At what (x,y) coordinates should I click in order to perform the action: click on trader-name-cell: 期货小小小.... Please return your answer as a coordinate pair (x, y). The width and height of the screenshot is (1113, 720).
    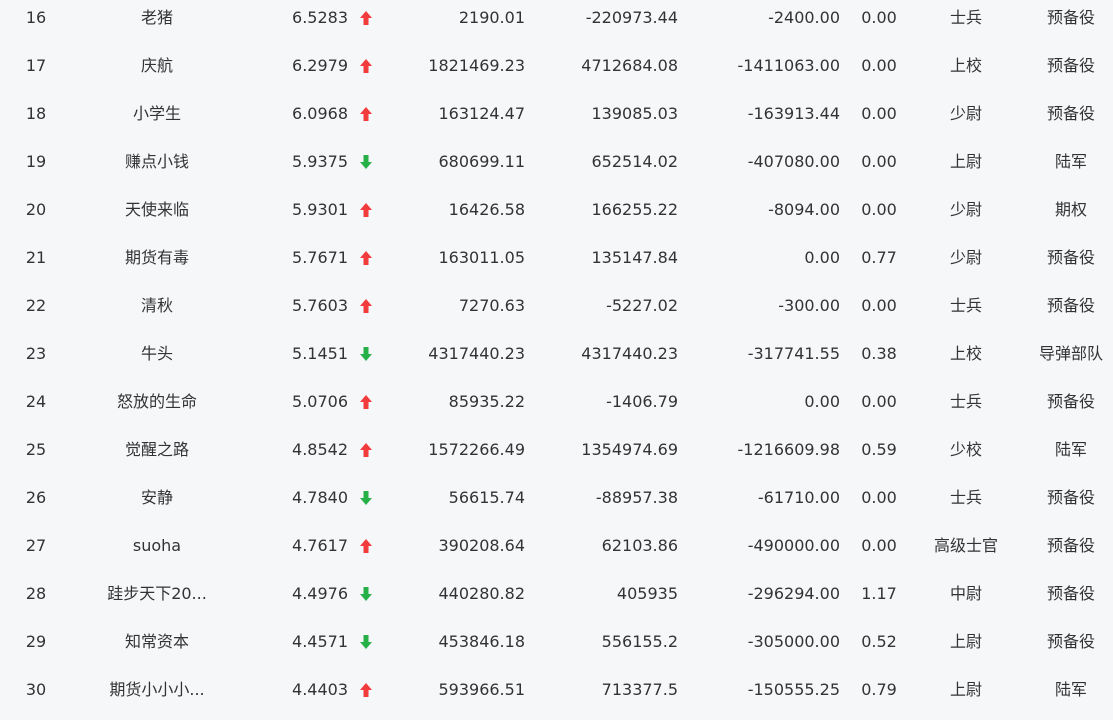
    Looking at the image, I should click on (157, 689).